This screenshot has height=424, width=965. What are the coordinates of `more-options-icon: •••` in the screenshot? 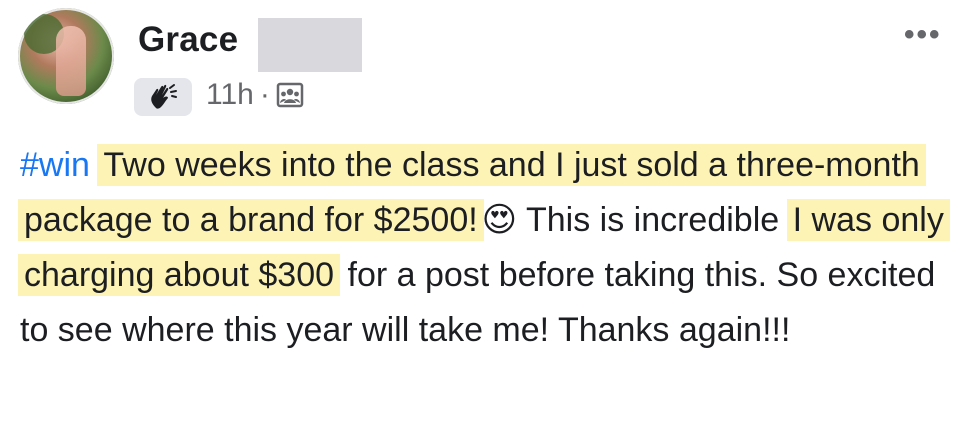 It's located at (923, 35).